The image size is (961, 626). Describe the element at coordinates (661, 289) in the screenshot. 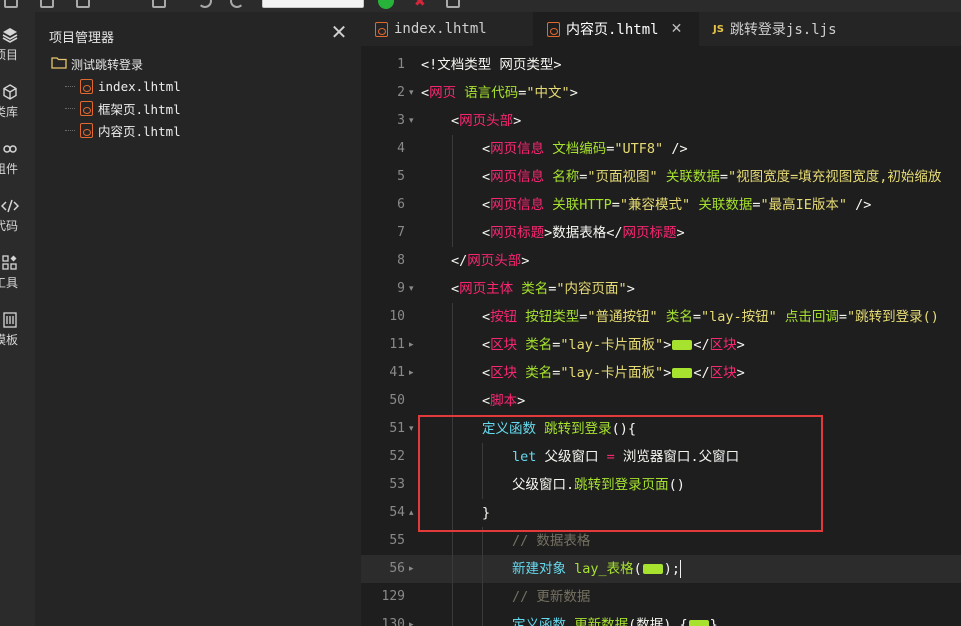

I see `code-line: 9 ▾ <网页主体 类名="内容页面">` at that location.